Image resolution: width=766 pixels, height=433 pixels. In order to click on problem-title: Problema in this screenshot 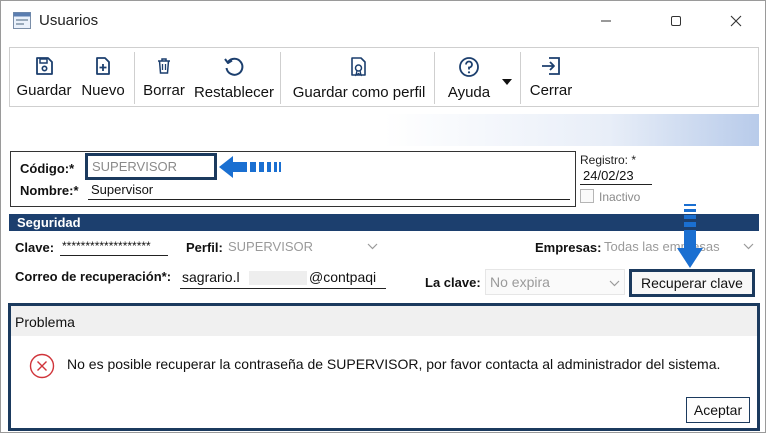, I will do `click(45, 322)`.